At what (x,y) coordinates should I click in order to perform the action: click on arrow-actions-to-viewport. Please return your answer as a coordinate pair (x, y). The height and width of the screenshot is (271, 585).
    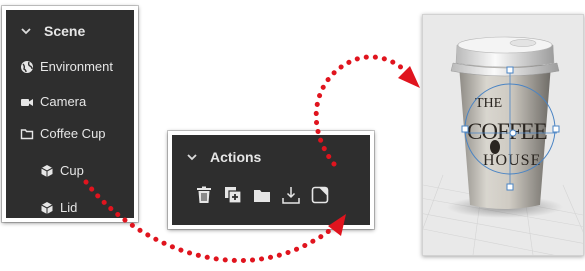
    Looking at the image, I should click on (360, 110).